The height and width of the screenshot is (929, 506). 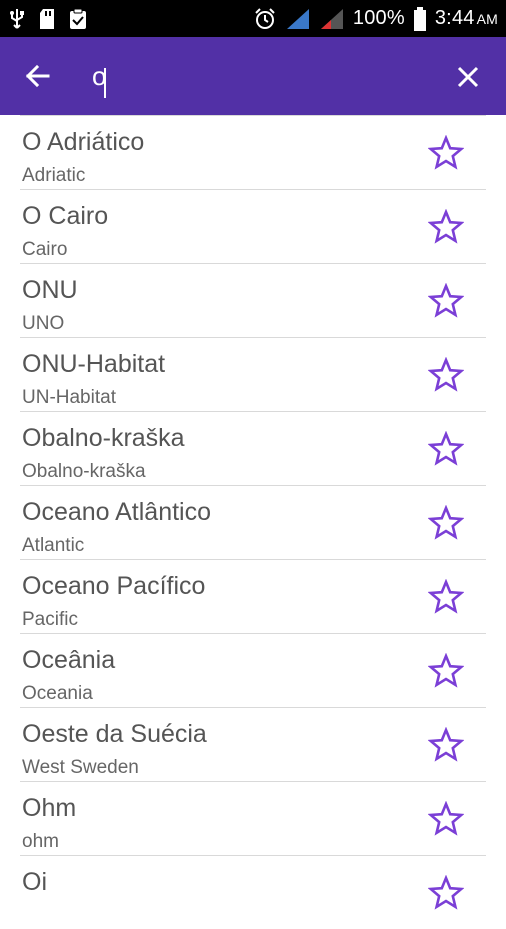 I want to click on status-bar-right: 100% 3:44 AM, so click(x=375, y=18).